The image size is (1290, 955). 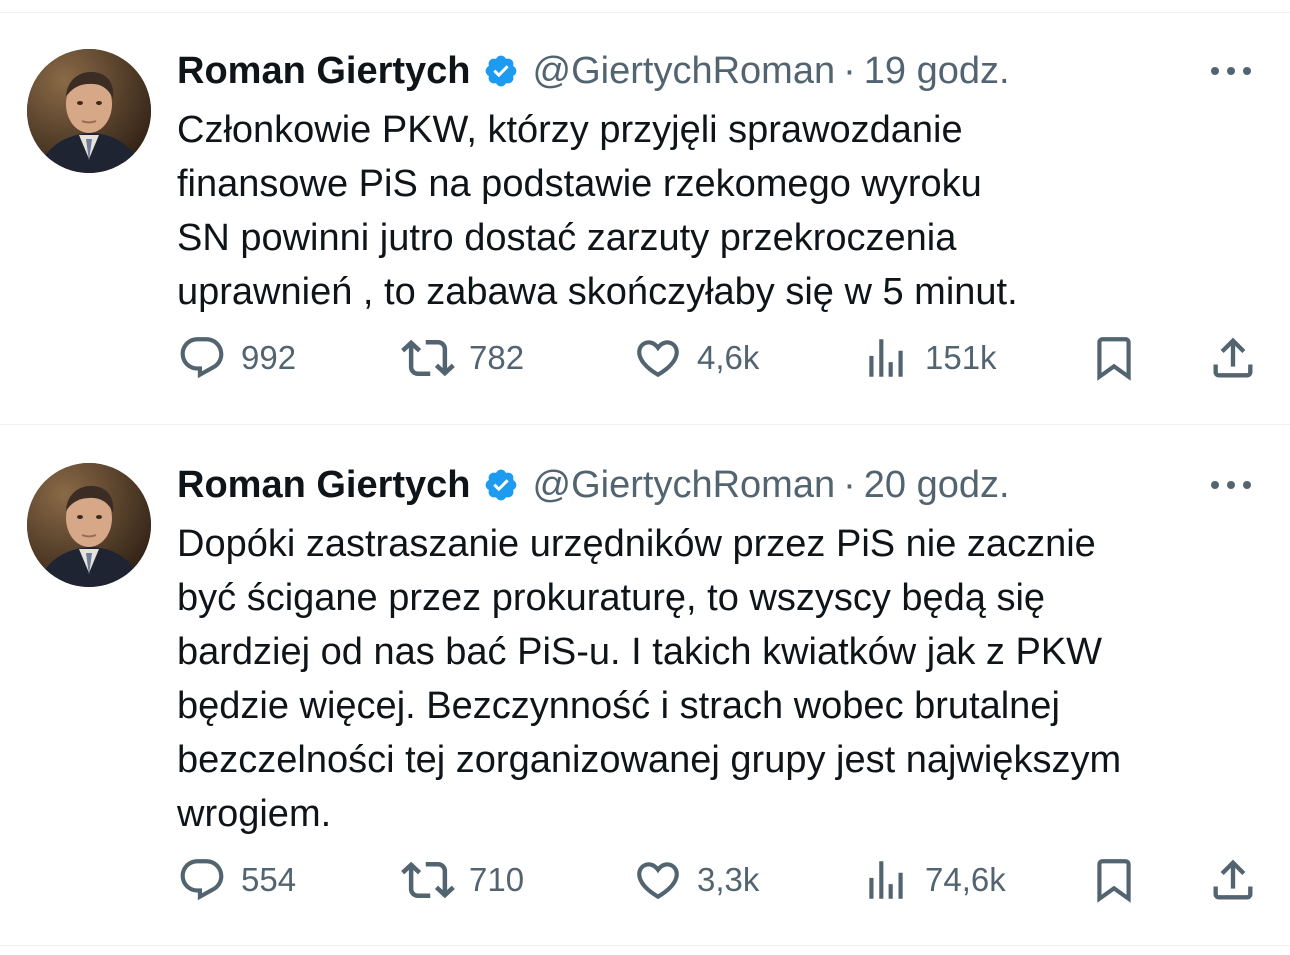 I want to click on tweet-actions: 554 710 3,3k 74,6k, so click(x=722, y=880).